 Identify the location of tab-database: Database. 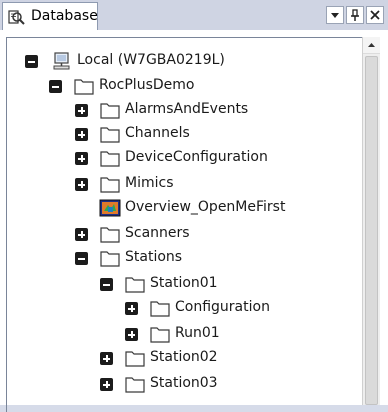
(50, 16).